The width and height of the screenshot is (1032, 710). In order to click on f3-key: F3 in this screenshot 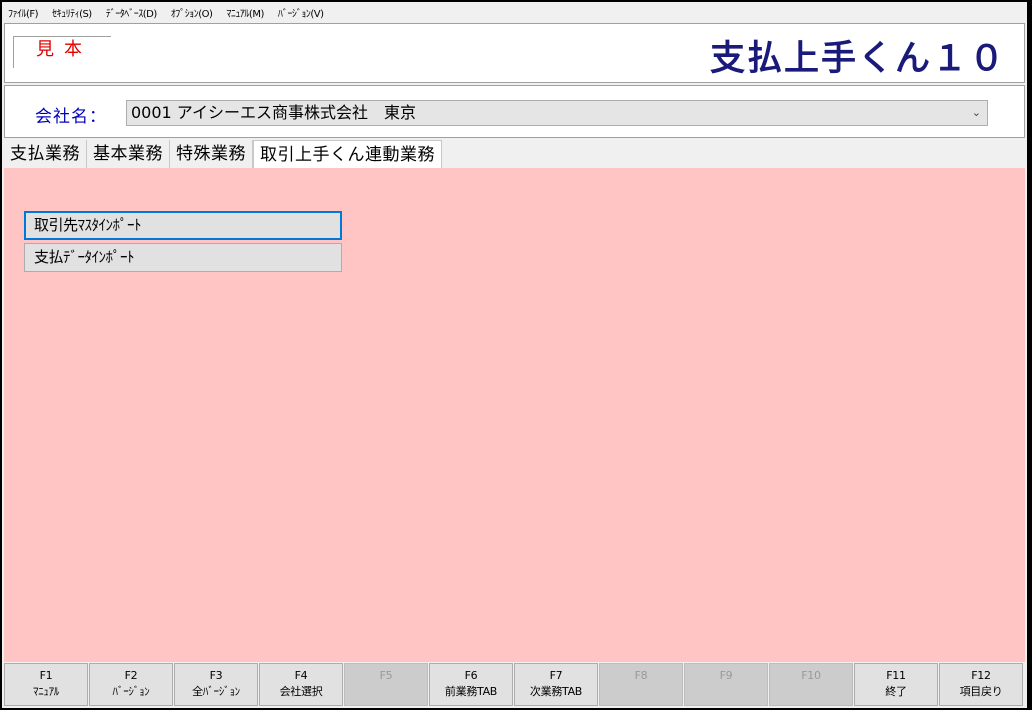, I will do `click(216, 675)`.